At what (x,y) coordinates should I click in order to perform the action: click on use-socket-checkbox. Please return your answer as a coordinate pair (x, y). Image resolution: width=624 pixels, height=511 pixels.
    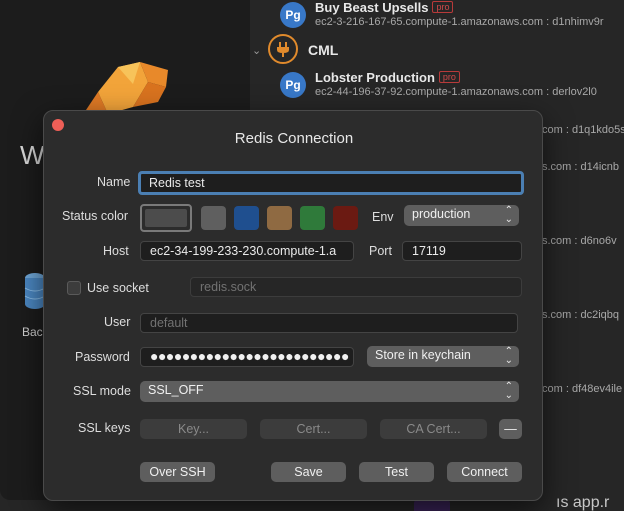
    Looking at the image, I should click on (74, 288).